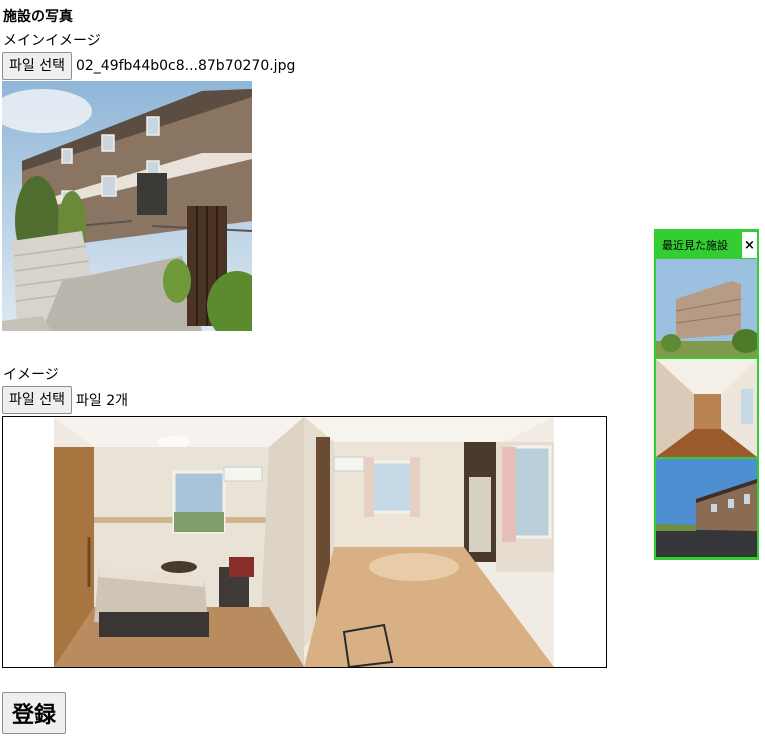 This screenshot has height=740, width=765. I want to click on empty-room-photo, so click(429, 542).